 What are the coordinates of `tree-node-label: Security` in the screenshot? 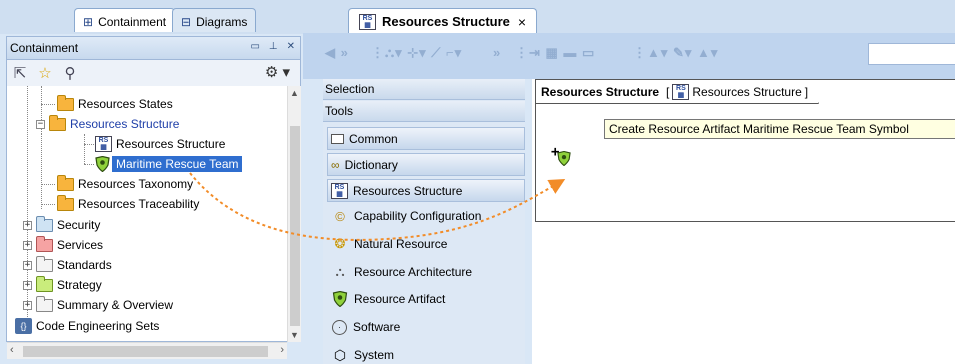 It's located at (79, 225).